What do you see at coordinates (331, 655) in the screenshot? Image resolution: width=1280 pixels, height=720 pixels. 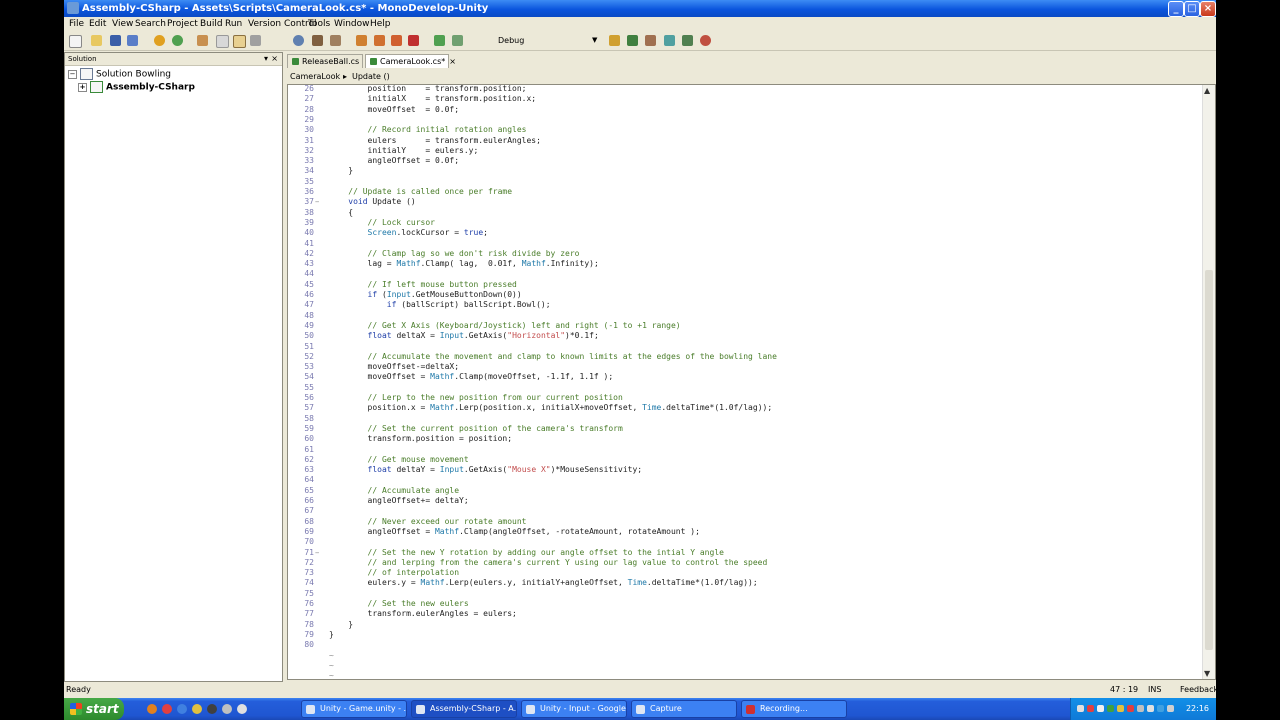 I see `code-text: ~` at bounding box center [331, 655].